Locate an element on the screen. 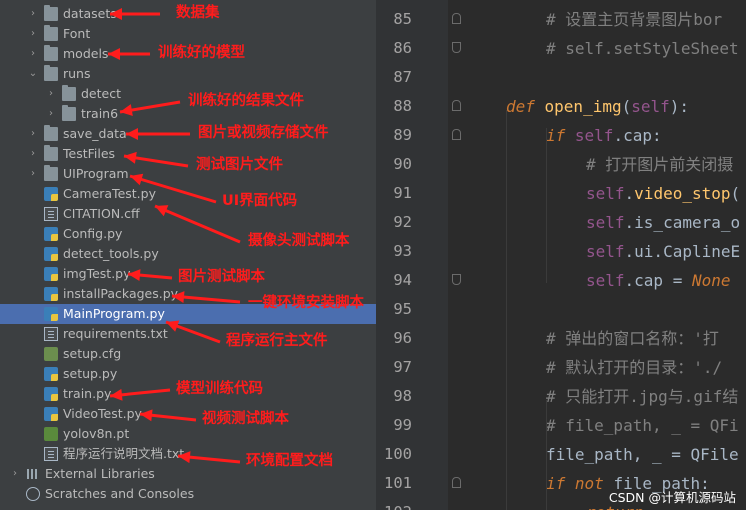 This screenshot has height=510, width=746. config-file-icon is located at coordinates (51, 354).